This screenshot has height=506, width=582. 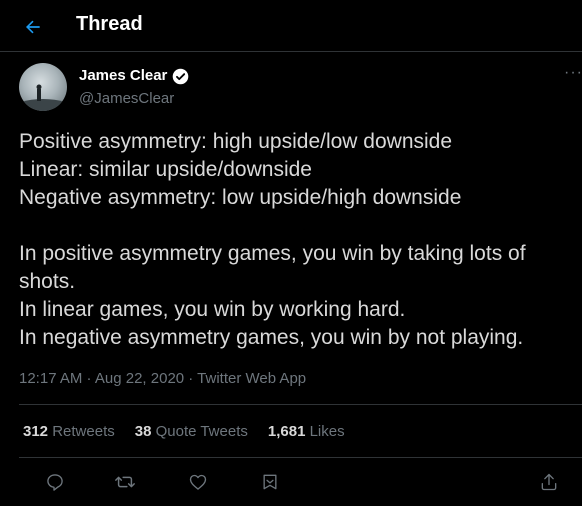 I want to click on arrow-left-icon, so click(x=33, y=27).